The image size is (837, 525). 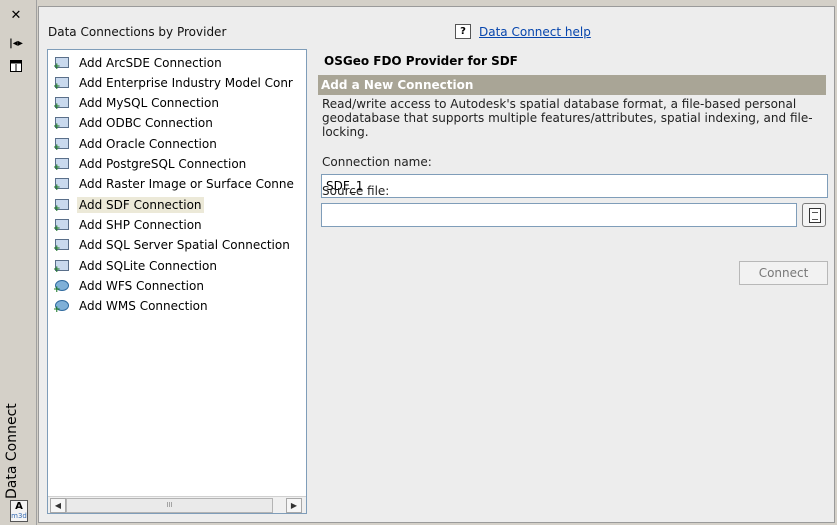 I want to click on connect-button: Connect, so click(x=783, y=273).